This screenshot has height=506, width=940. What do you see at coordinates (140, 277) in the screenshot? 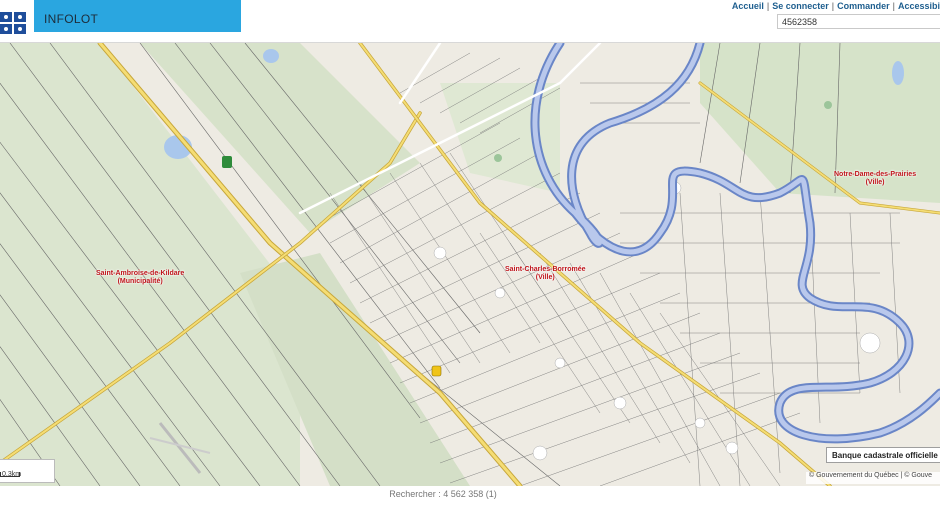
I see `municipality-label-saint-ambroise: Saint-Ambroise-de-Kildare (Municipalité)` at bounding box center [140, 277].